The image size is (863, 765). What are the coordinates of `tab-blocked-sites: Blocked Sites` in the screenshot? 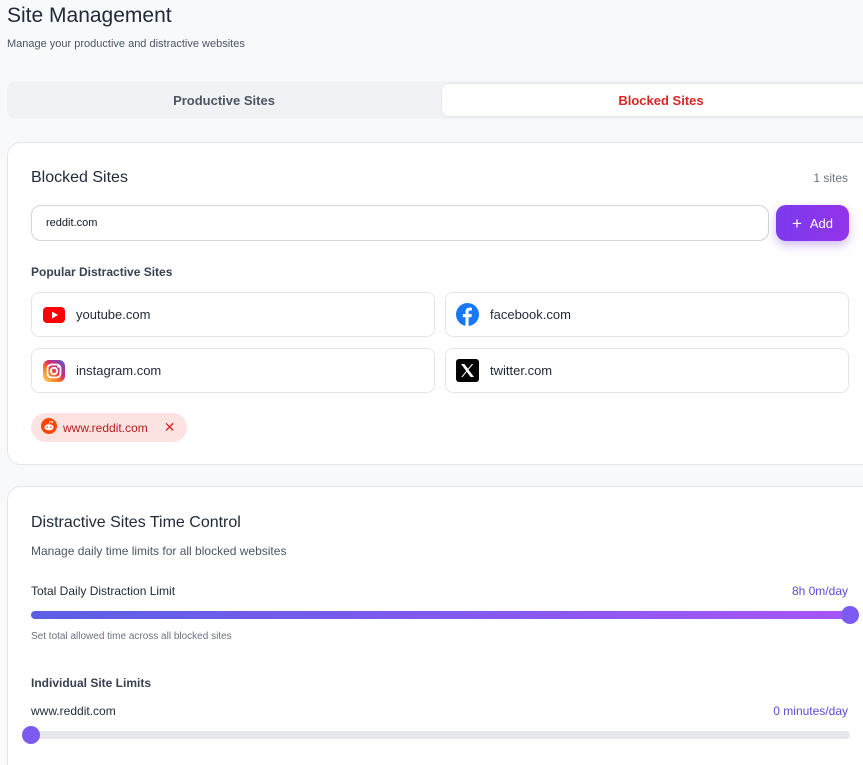 It's located at (652, 100).